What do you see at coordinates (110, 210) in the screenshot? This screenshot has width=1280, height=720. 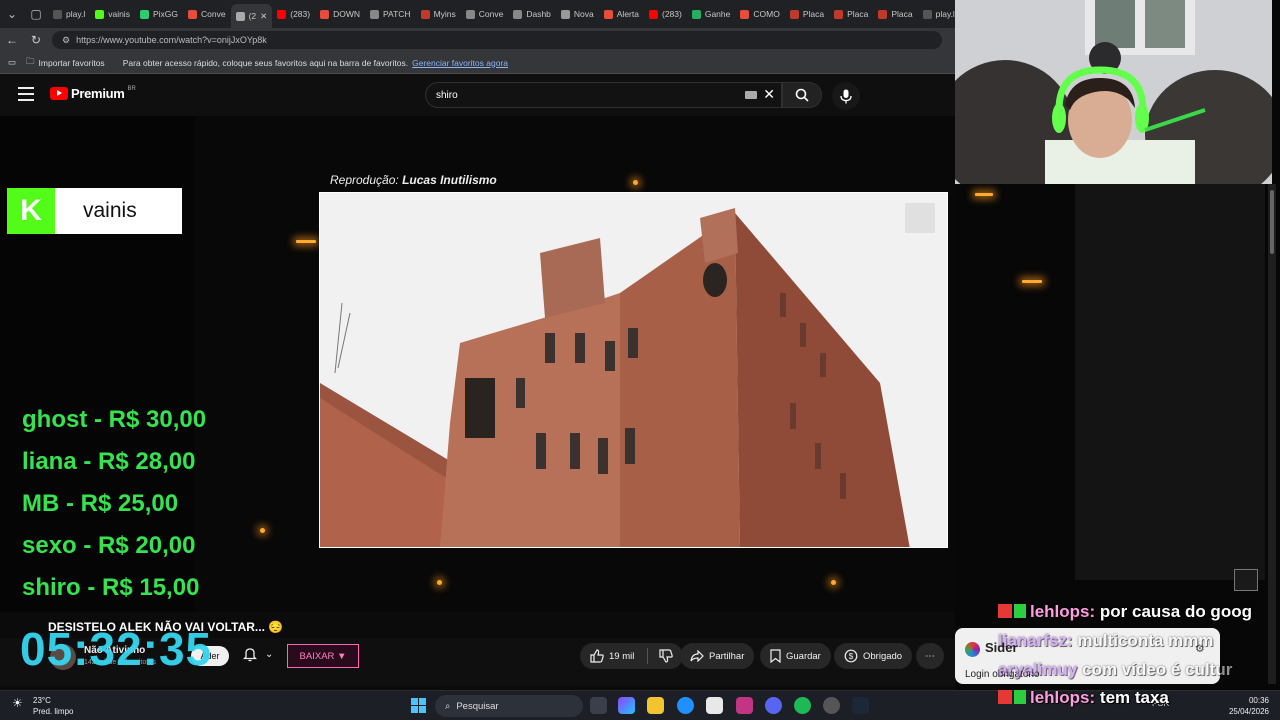 I see `streamer-name: vainis` at bounding box center [110, 210].